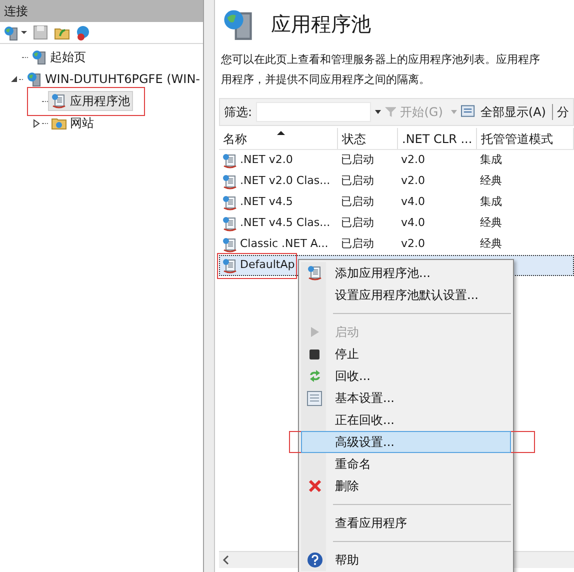  Describe the element at coordinates (267, 265) in the screenshot. I see `table-cell-text: DefaultAp` at that location.